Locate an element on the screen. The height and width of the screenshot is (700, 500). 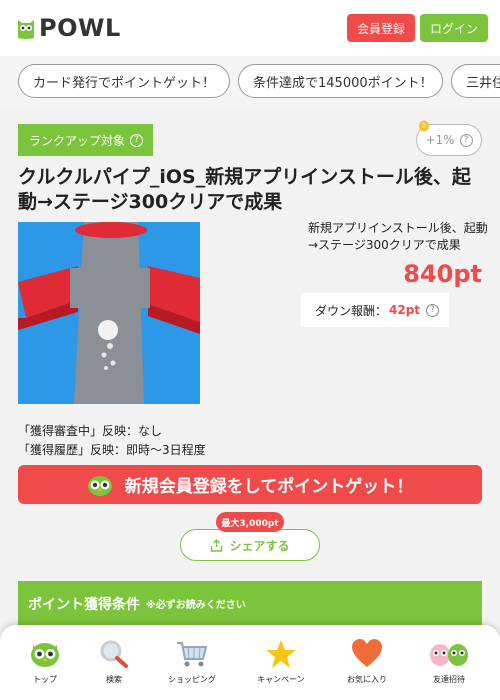
conditions-title: ポイント獲得条件 is located at coordinates (84, 604).